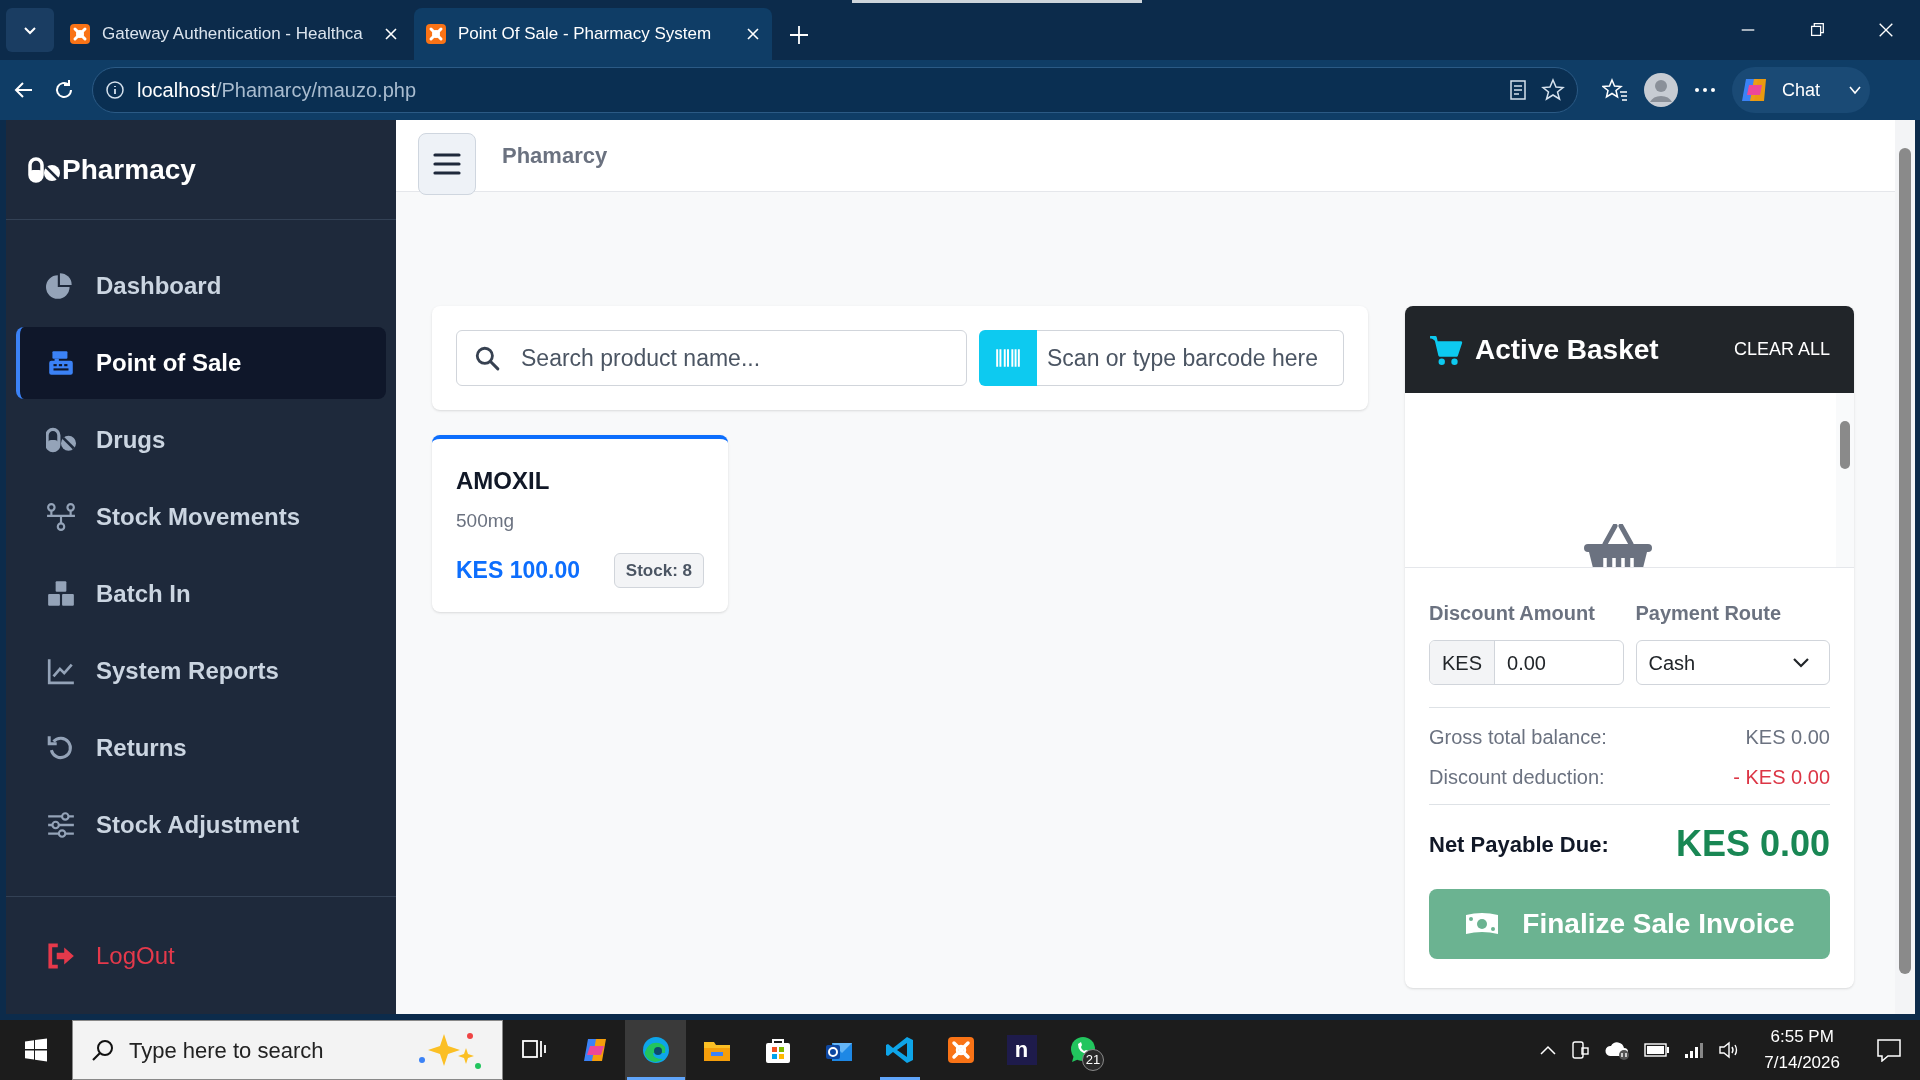 The width and height of the screenshot is (1920, 1080). I want to click on chevron-down-icon, so click(1801, 662).